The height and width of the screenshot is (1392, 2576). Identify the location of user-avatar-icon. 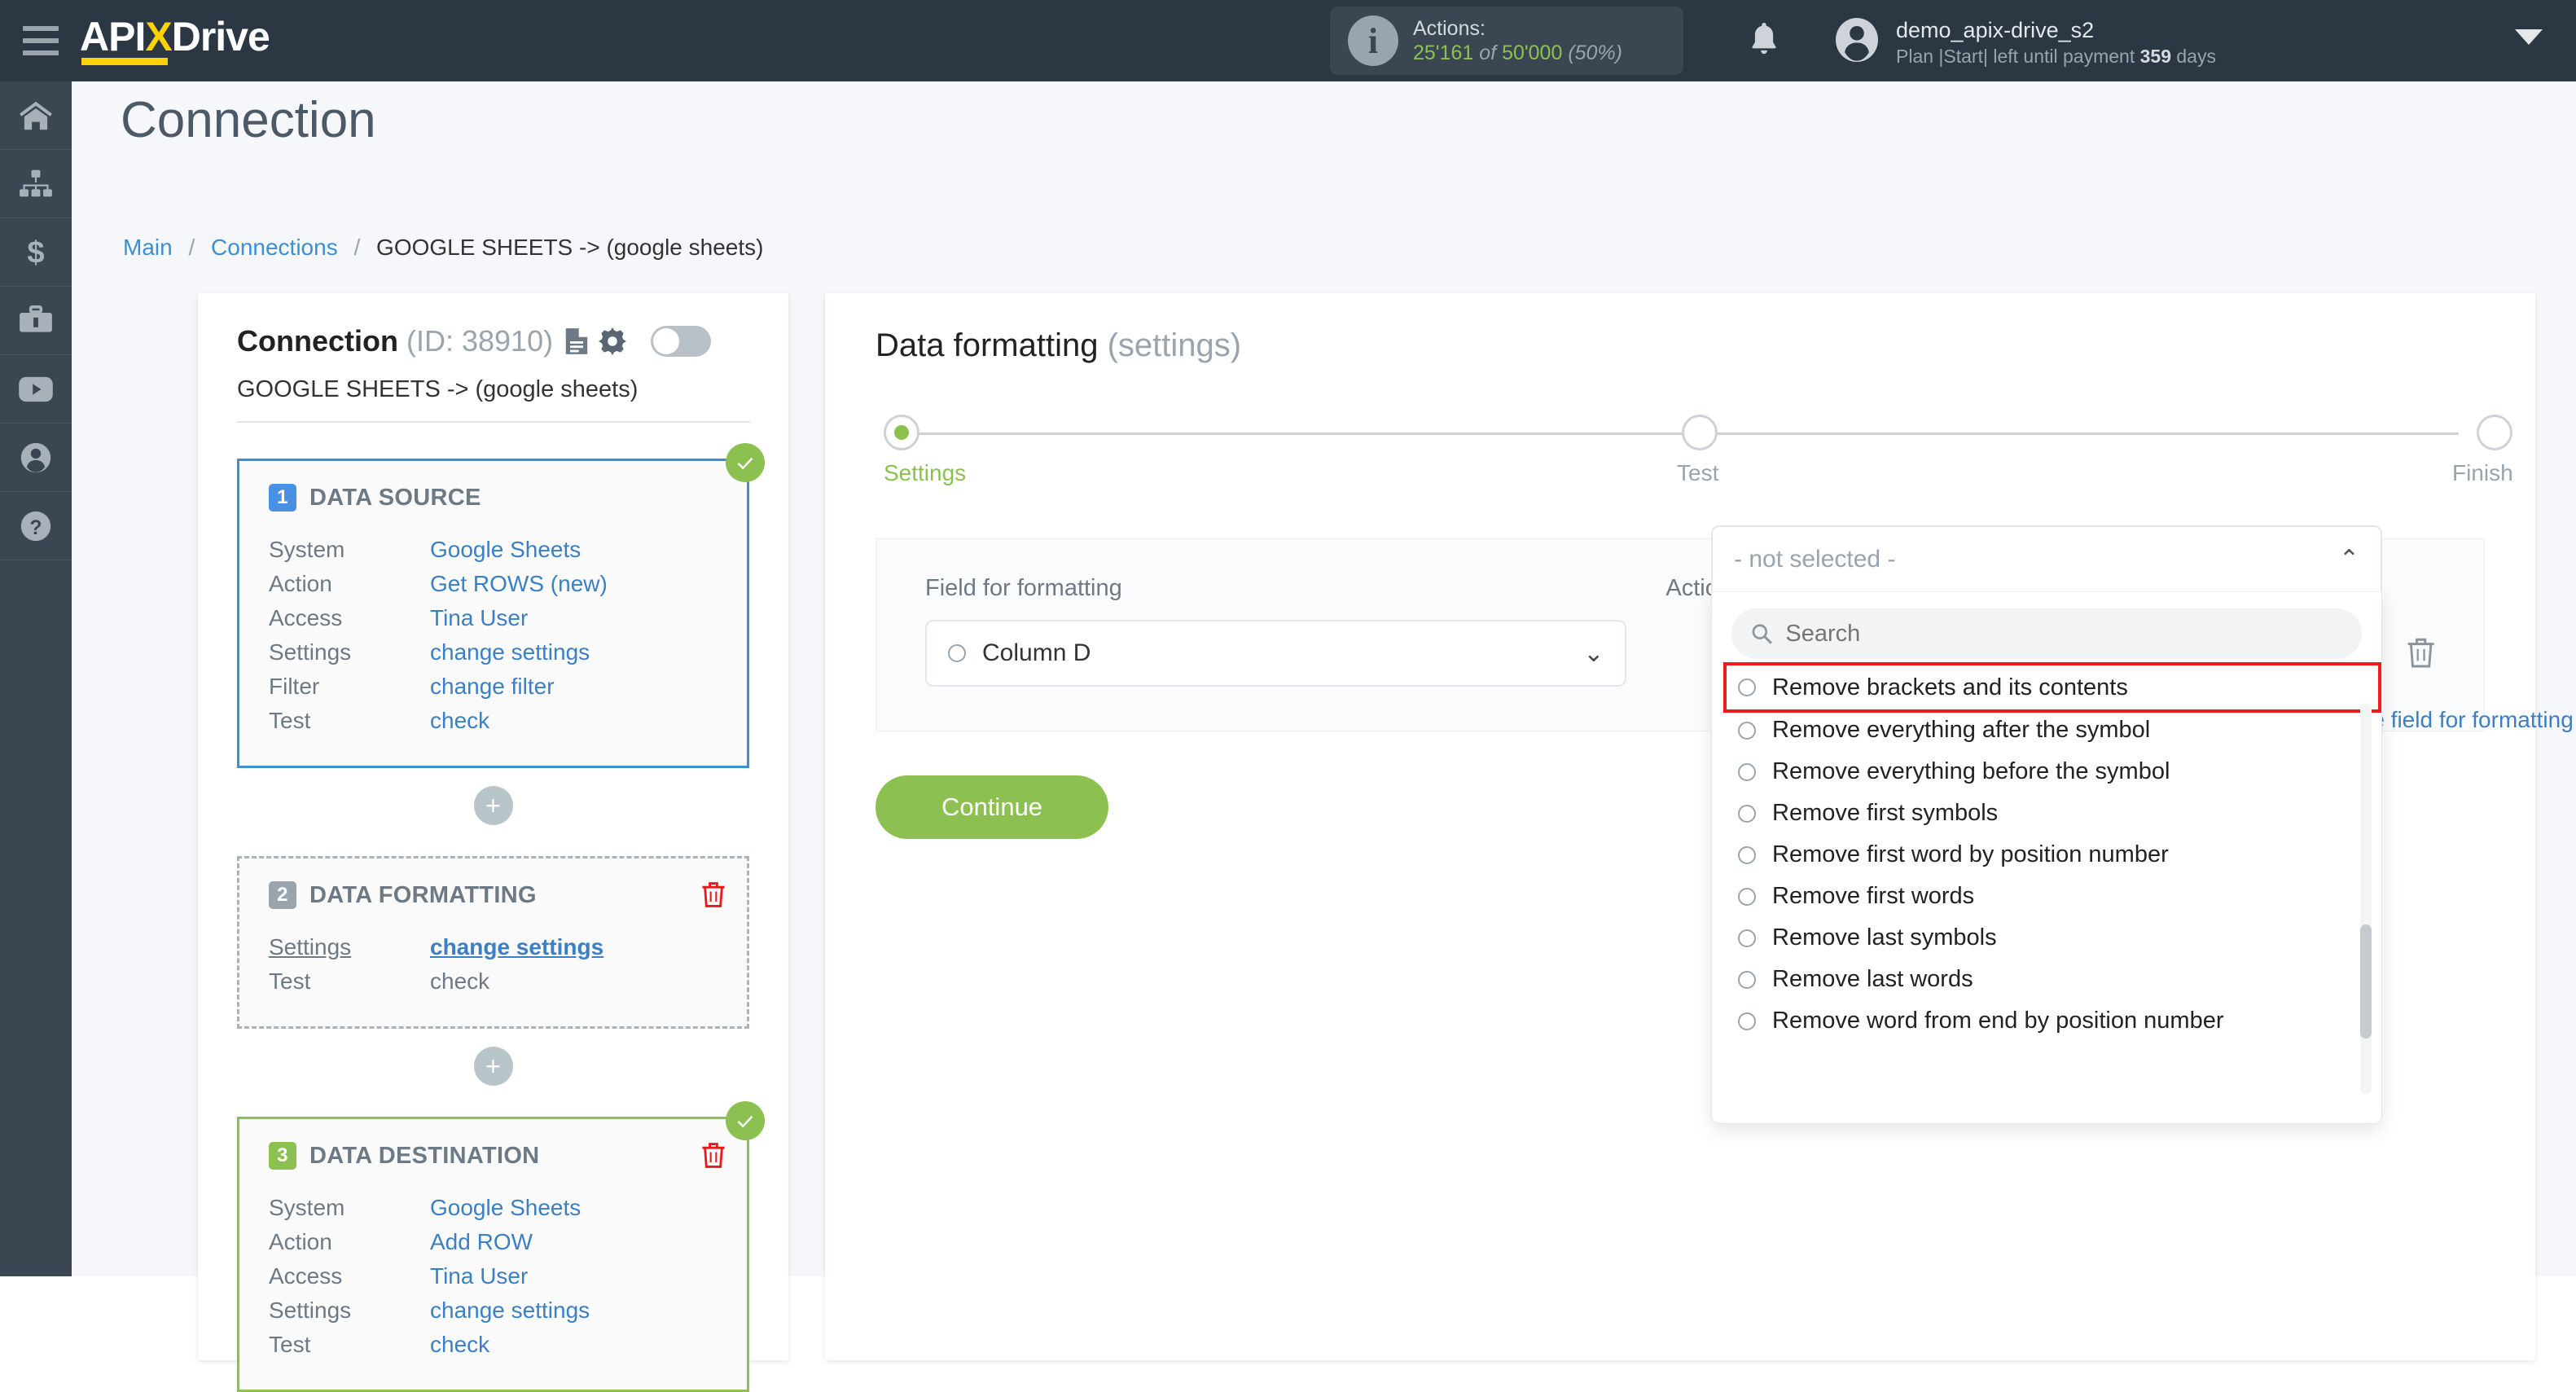
(1857, 40).